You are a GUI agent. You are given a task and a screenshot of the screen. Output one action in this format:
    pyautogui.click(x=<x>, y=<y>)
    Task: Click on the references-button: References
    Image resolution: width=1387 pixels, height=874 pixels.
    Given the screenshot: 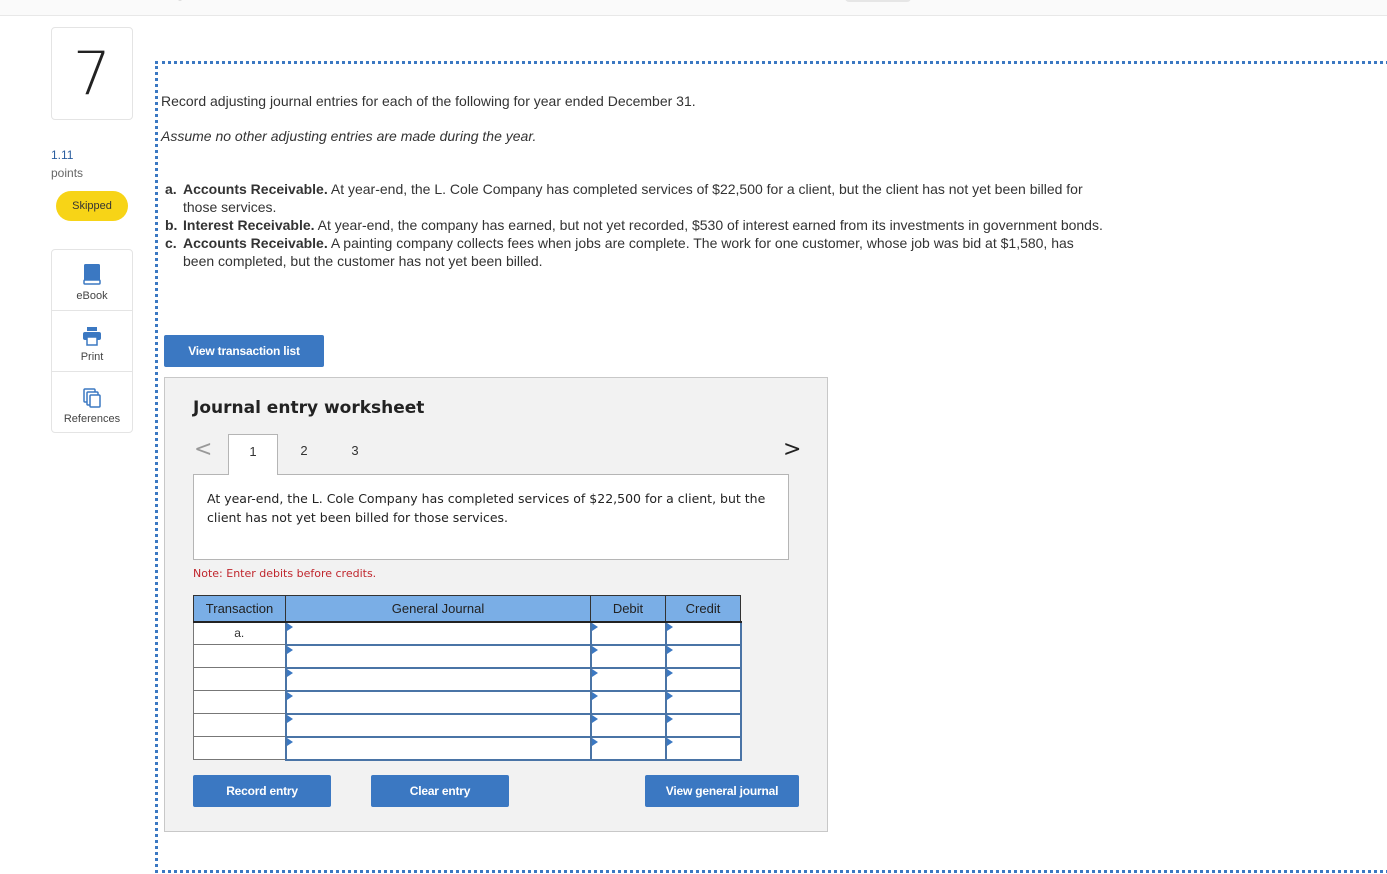 What is the action you would take?
    pyautogui.click(x=92, y=402)
    